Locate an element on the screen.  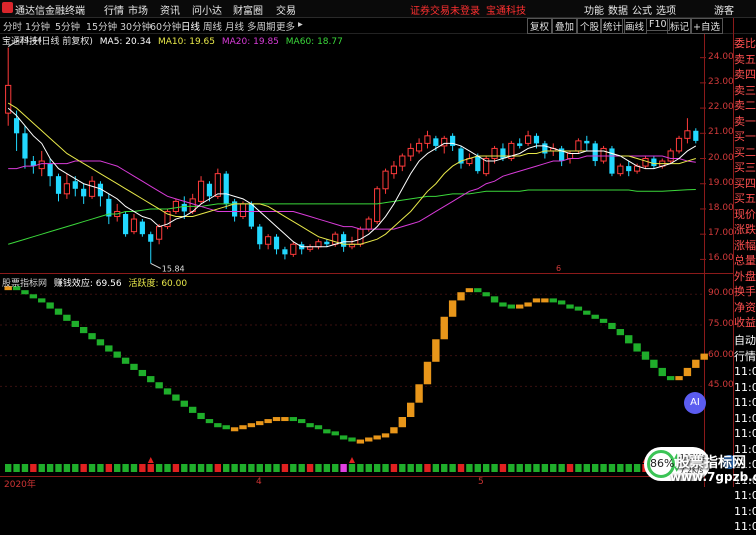
login-warning: 证券交易未登录 is located at coordinates (445, 9).